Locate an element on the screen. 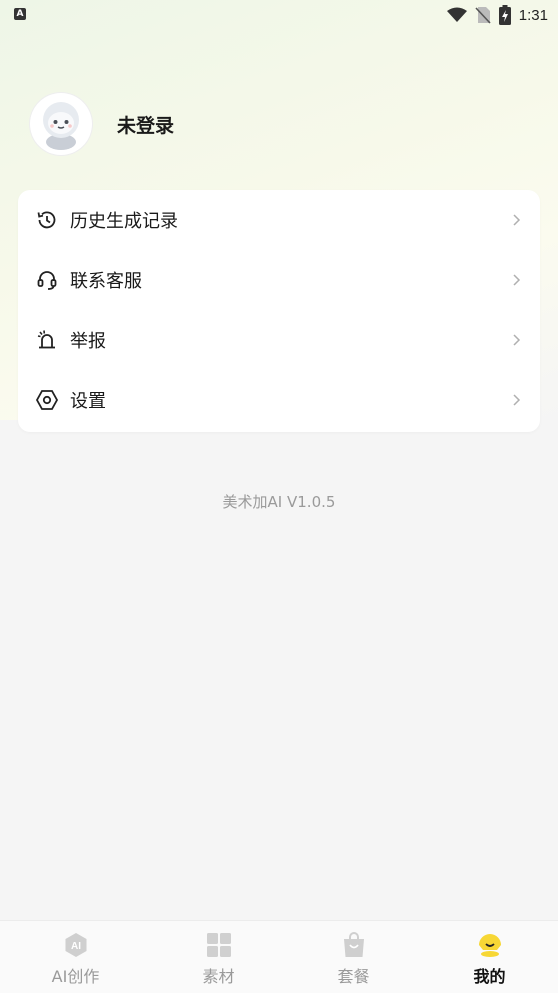 The height and width of the screenshot is (993, 558). menu-item-customer-service: 联系客服 is located at coordinates (279, 280).